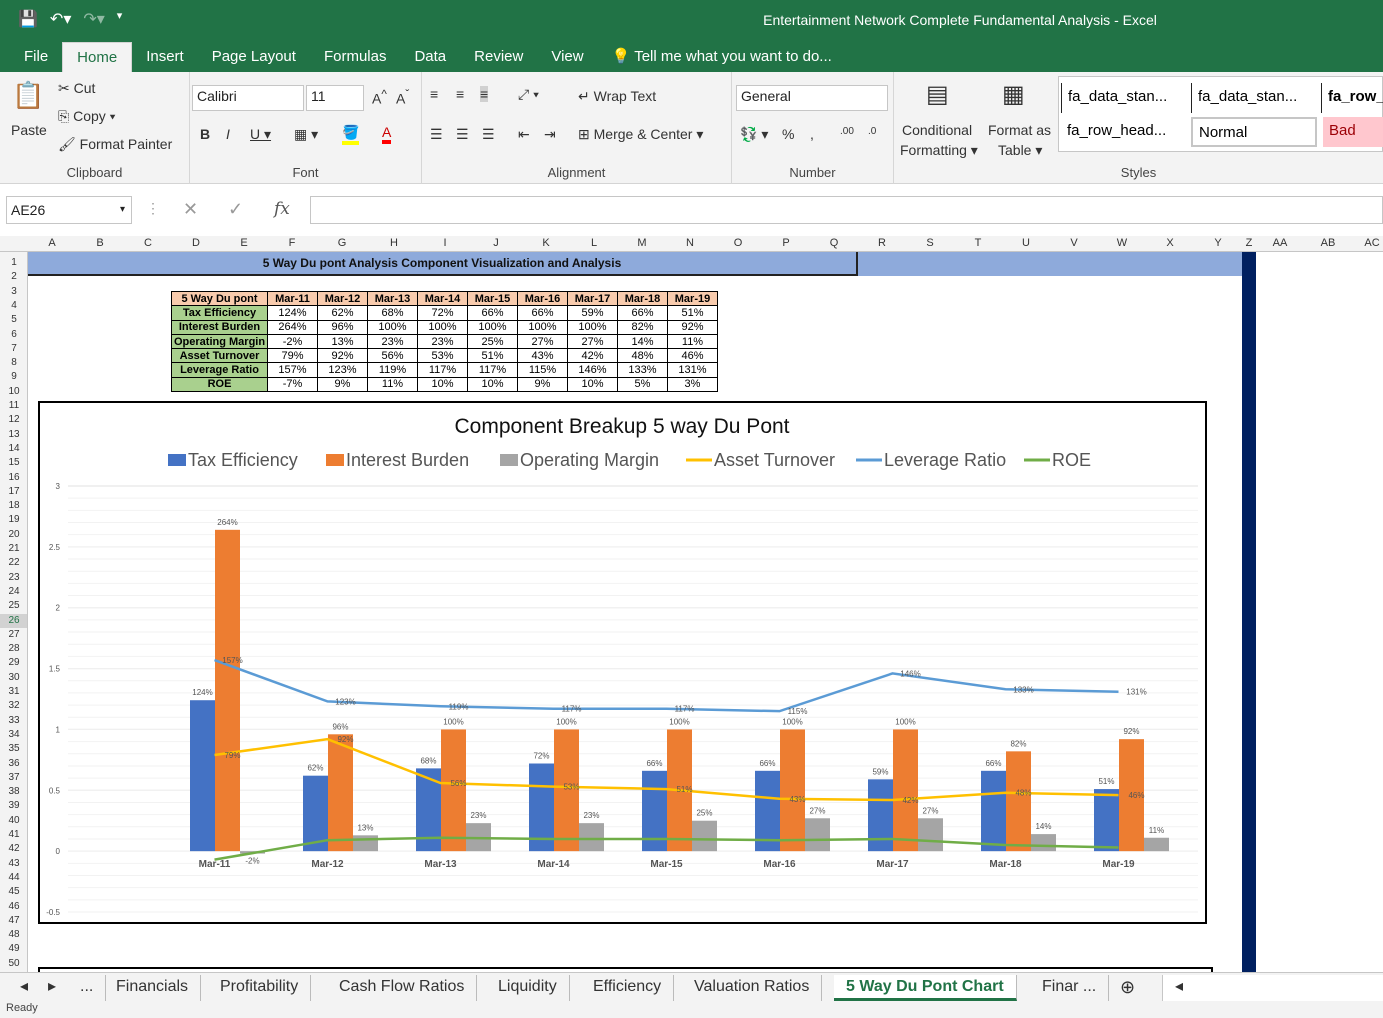 The image size is (1383, 1018). I want to click on table-cell: 115%, so click(542, 370).